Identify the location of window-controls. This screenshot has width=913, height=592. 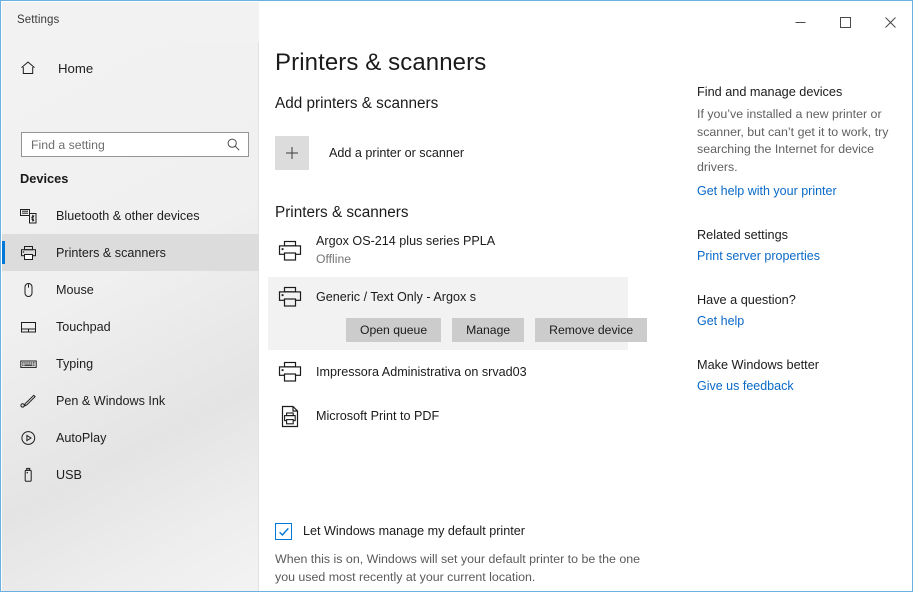
(845, 22).